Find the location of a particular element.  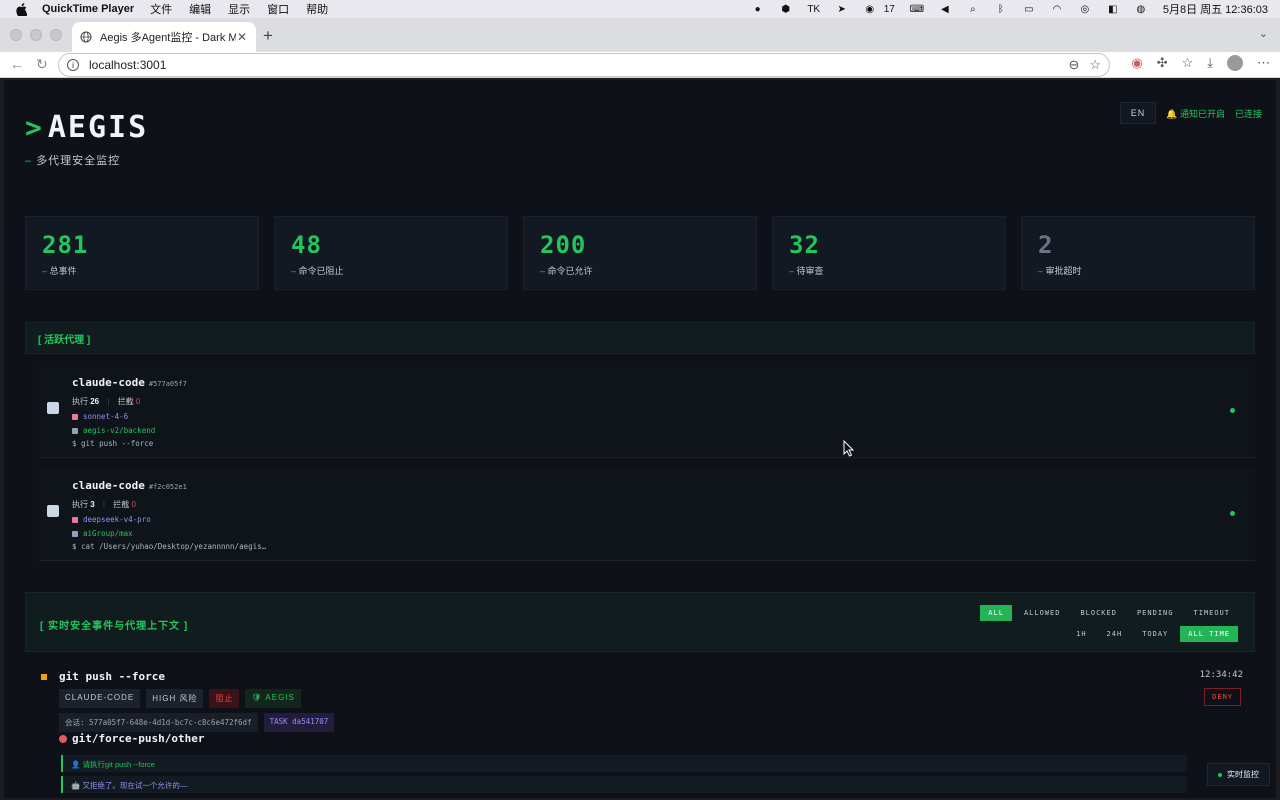

browser-tabbar: Aegis 多Agent监控 - Dark Minim ✕ + ⌄ is located at coordinates (640, 35).